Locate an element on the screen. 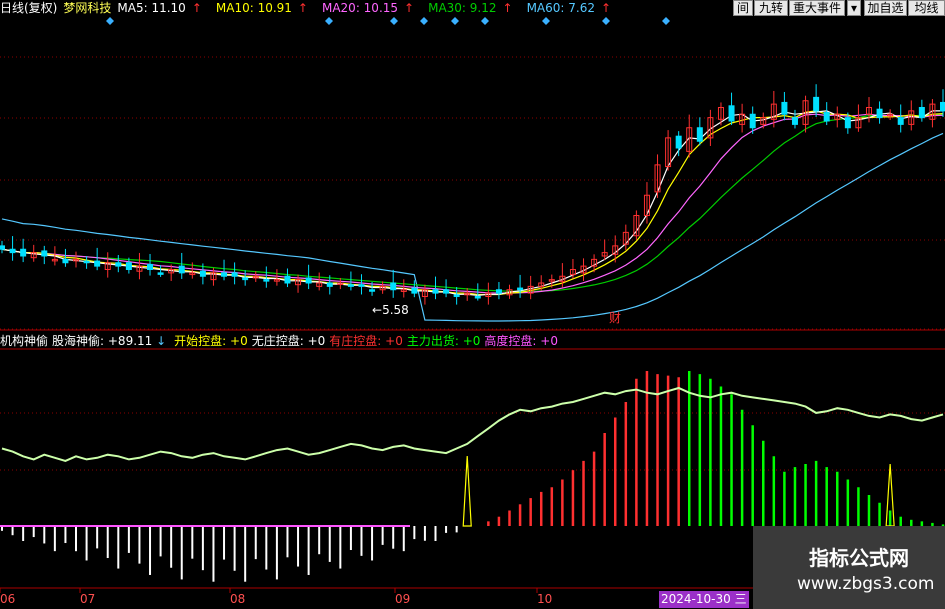 The height and width of the screenshot is (609, 945). indicator-line is located at coordinates (472, 424).